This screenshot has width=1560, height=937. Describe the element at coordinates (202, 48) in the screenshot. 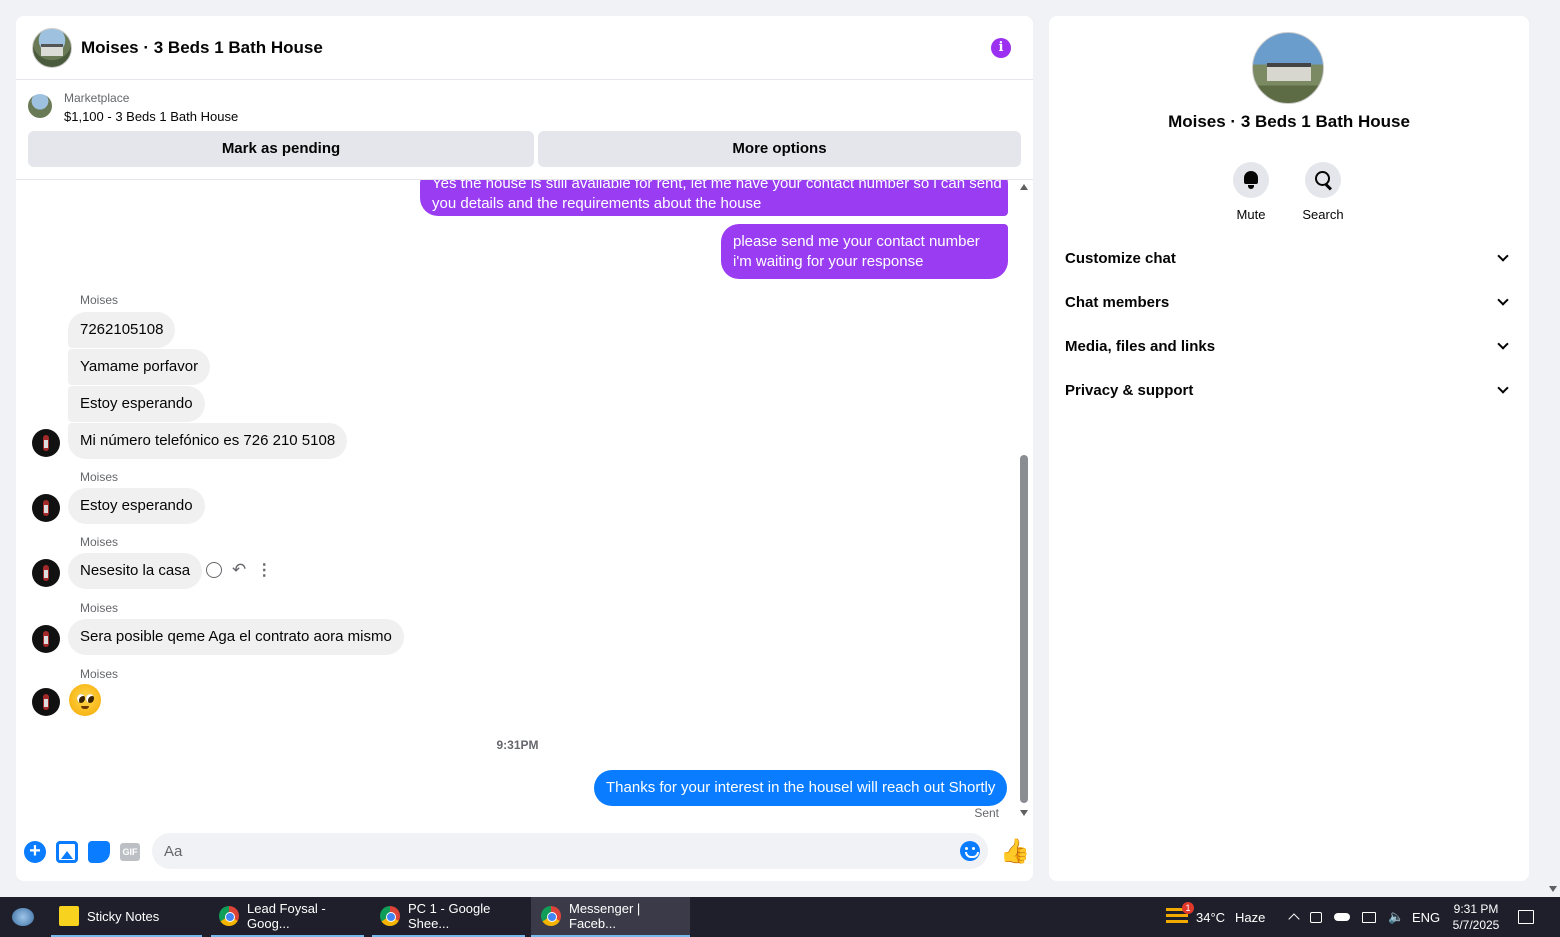

I see `chat-title: Moises · 3 Beds 1 Bath House` at that location.